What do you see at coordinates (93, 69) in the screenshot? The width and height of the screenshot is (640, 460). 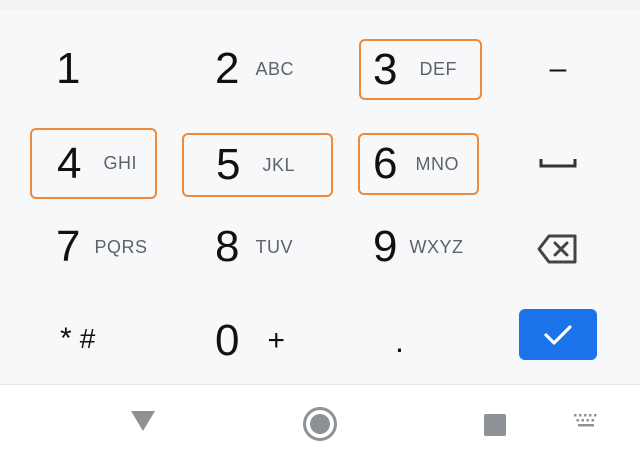 I see `key-1: 1` at bounding box center [93, 69].